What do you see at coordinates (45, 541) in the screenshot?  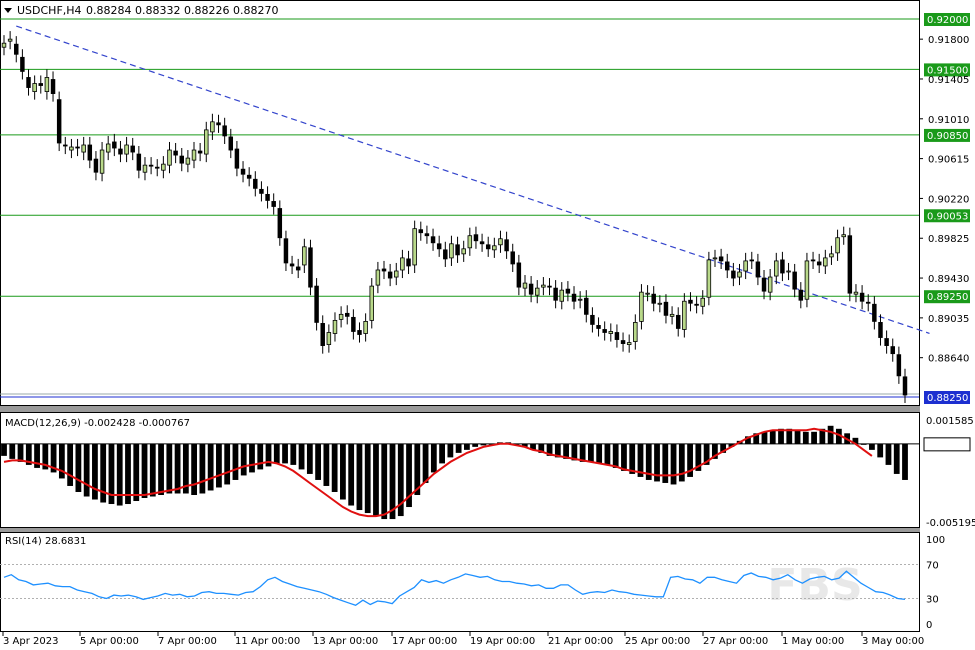 I see `rsi-label: RSI(14) 28.6831` at bounding box center [45, 541].